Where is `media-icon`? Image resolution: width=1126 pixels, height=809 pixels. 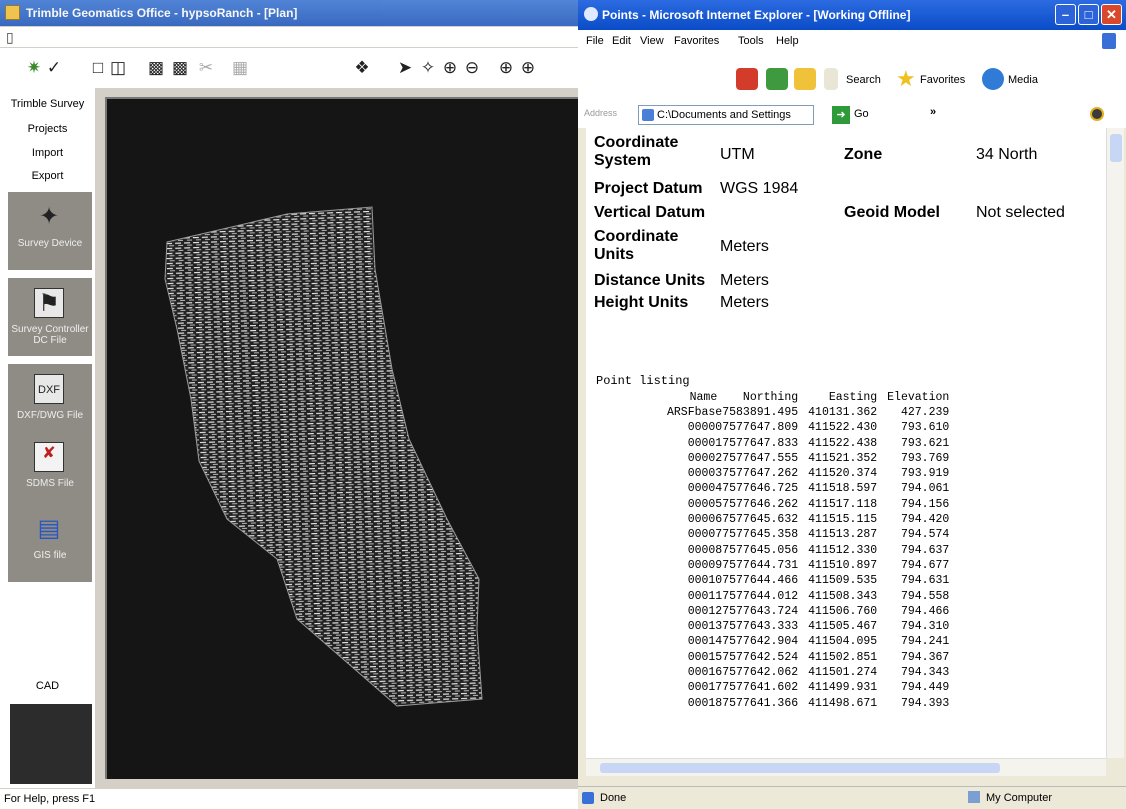
media-icon is located at coordinates (993, 79).